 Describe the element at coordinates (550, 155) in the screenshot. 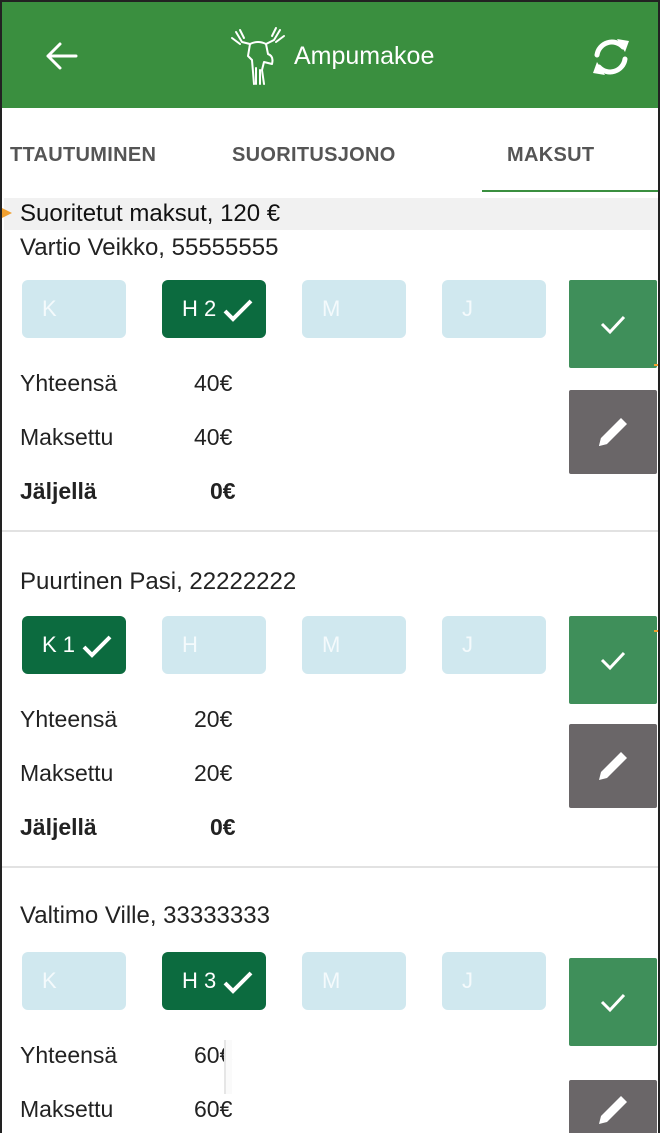

I see `tab-maksut: MAKSUT` at that location.